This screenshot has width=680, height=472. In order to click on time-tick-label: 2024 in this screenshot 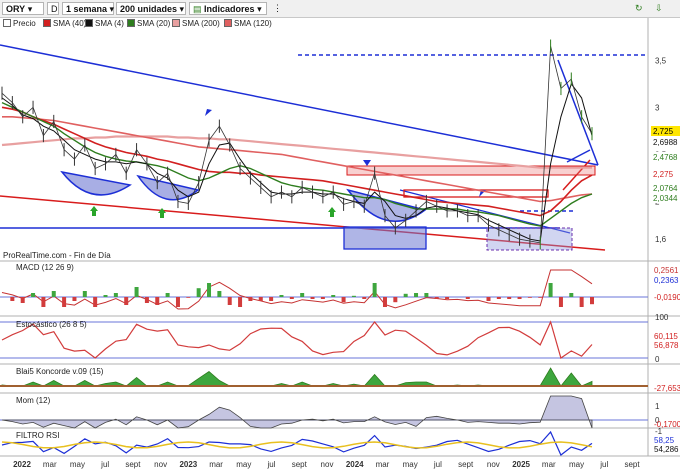, I will do `click(355, 464)`.